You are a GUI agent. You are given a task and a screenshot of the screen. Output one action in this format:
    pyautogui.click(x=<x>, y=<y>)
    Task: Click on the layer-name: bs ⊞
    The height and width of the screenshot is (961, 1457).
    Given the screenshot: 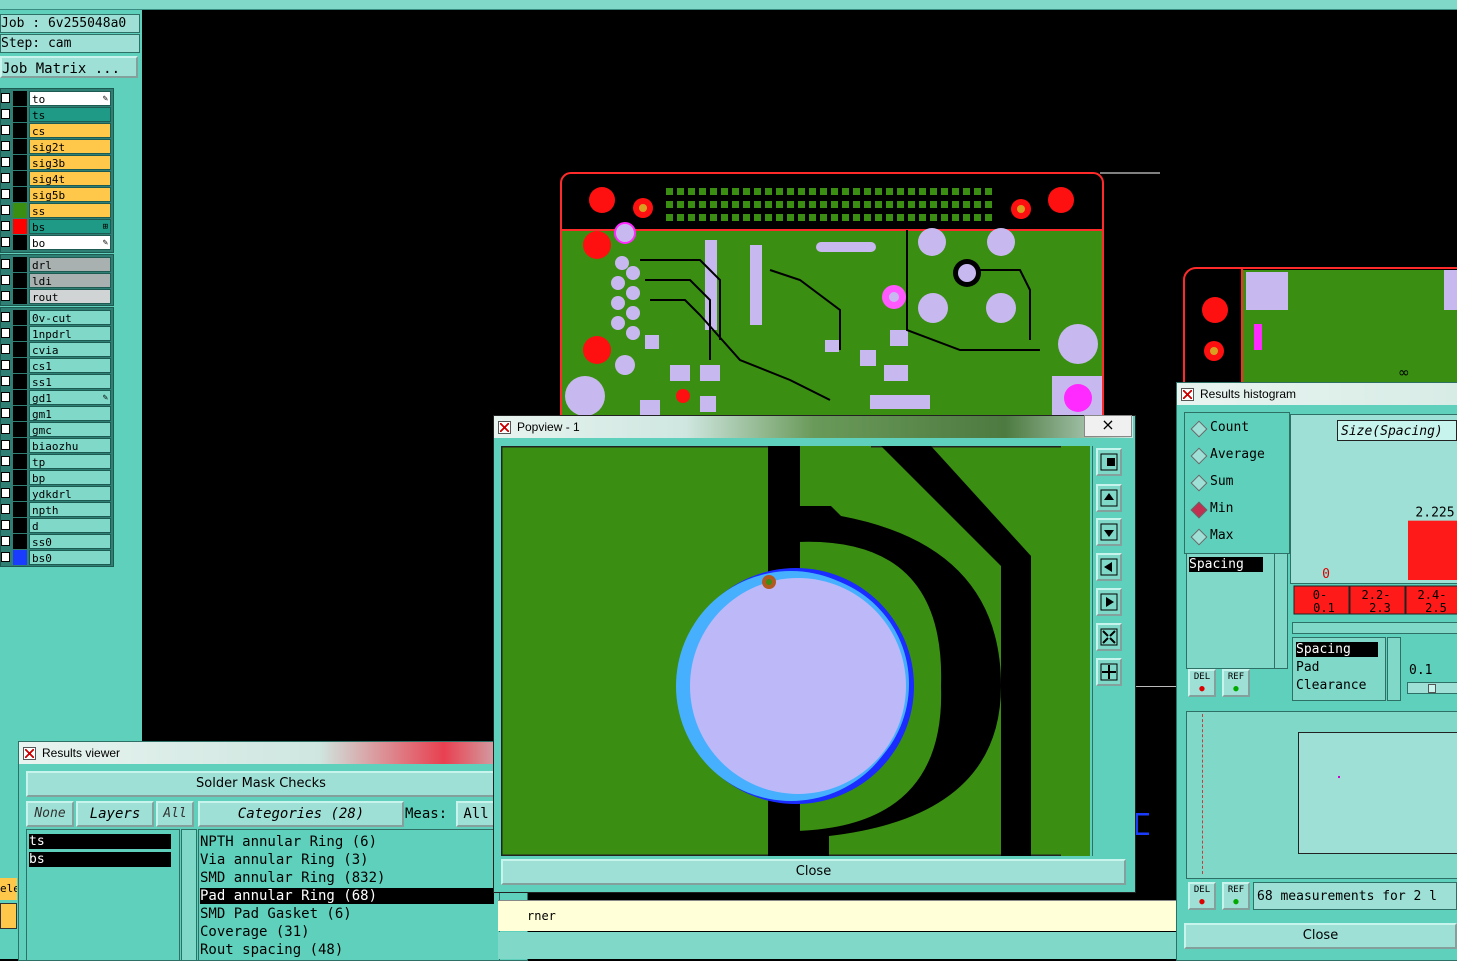 What is the action you would take?
    pyautogui.click(x=70, y=226)
    